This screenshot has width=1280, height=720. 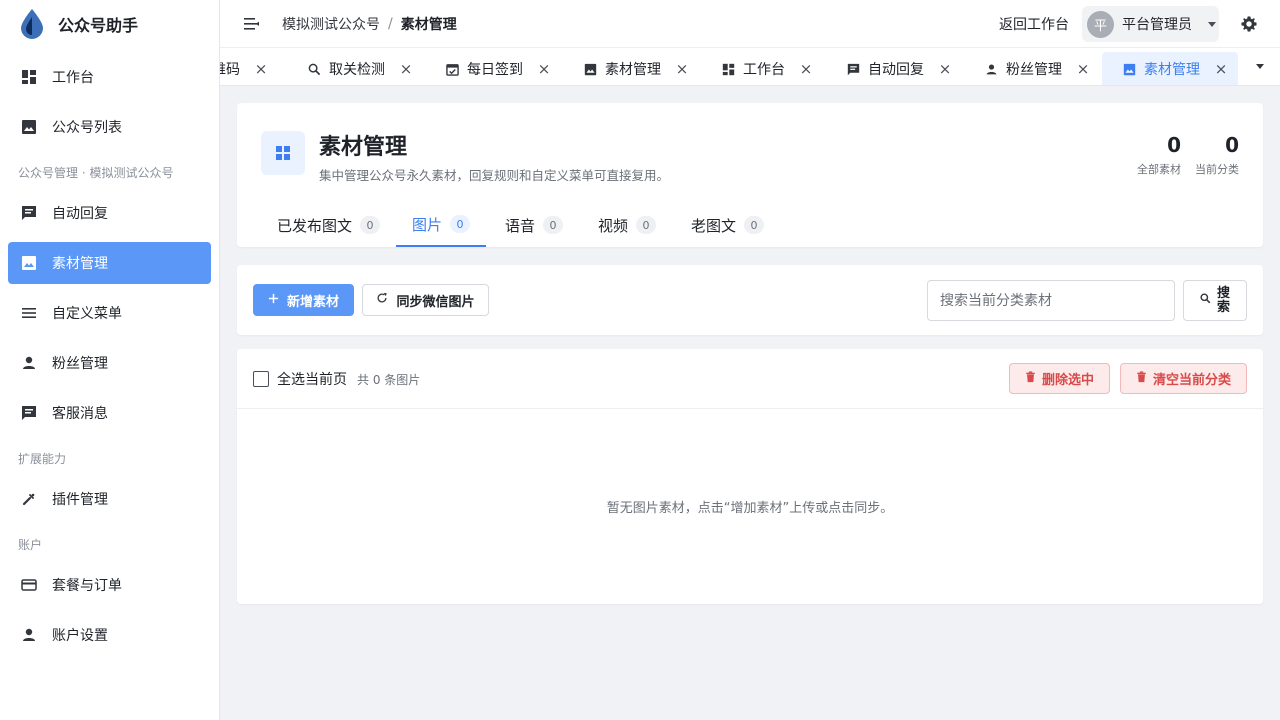 What do you see at coordinates (520, 225) in the screenshot?
I see `category-label: 语音` at bounding box center [520, 225].